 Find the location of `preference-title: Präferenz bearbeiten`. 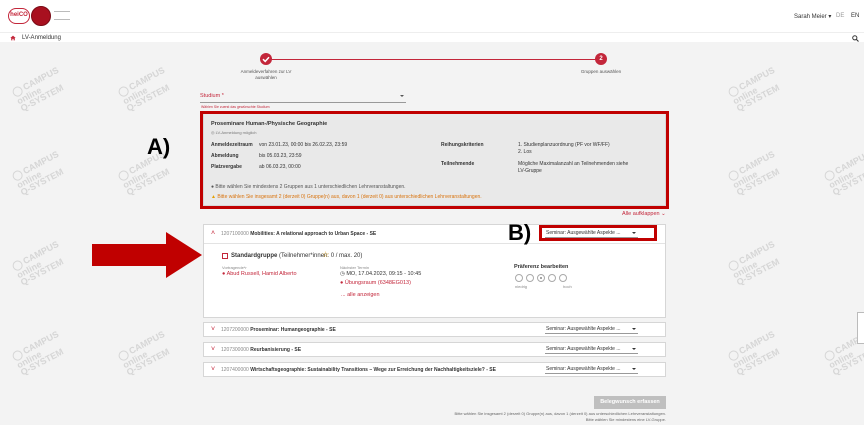

preference-title: Präferenz bearbeiten is located at coordinates (541, 267).